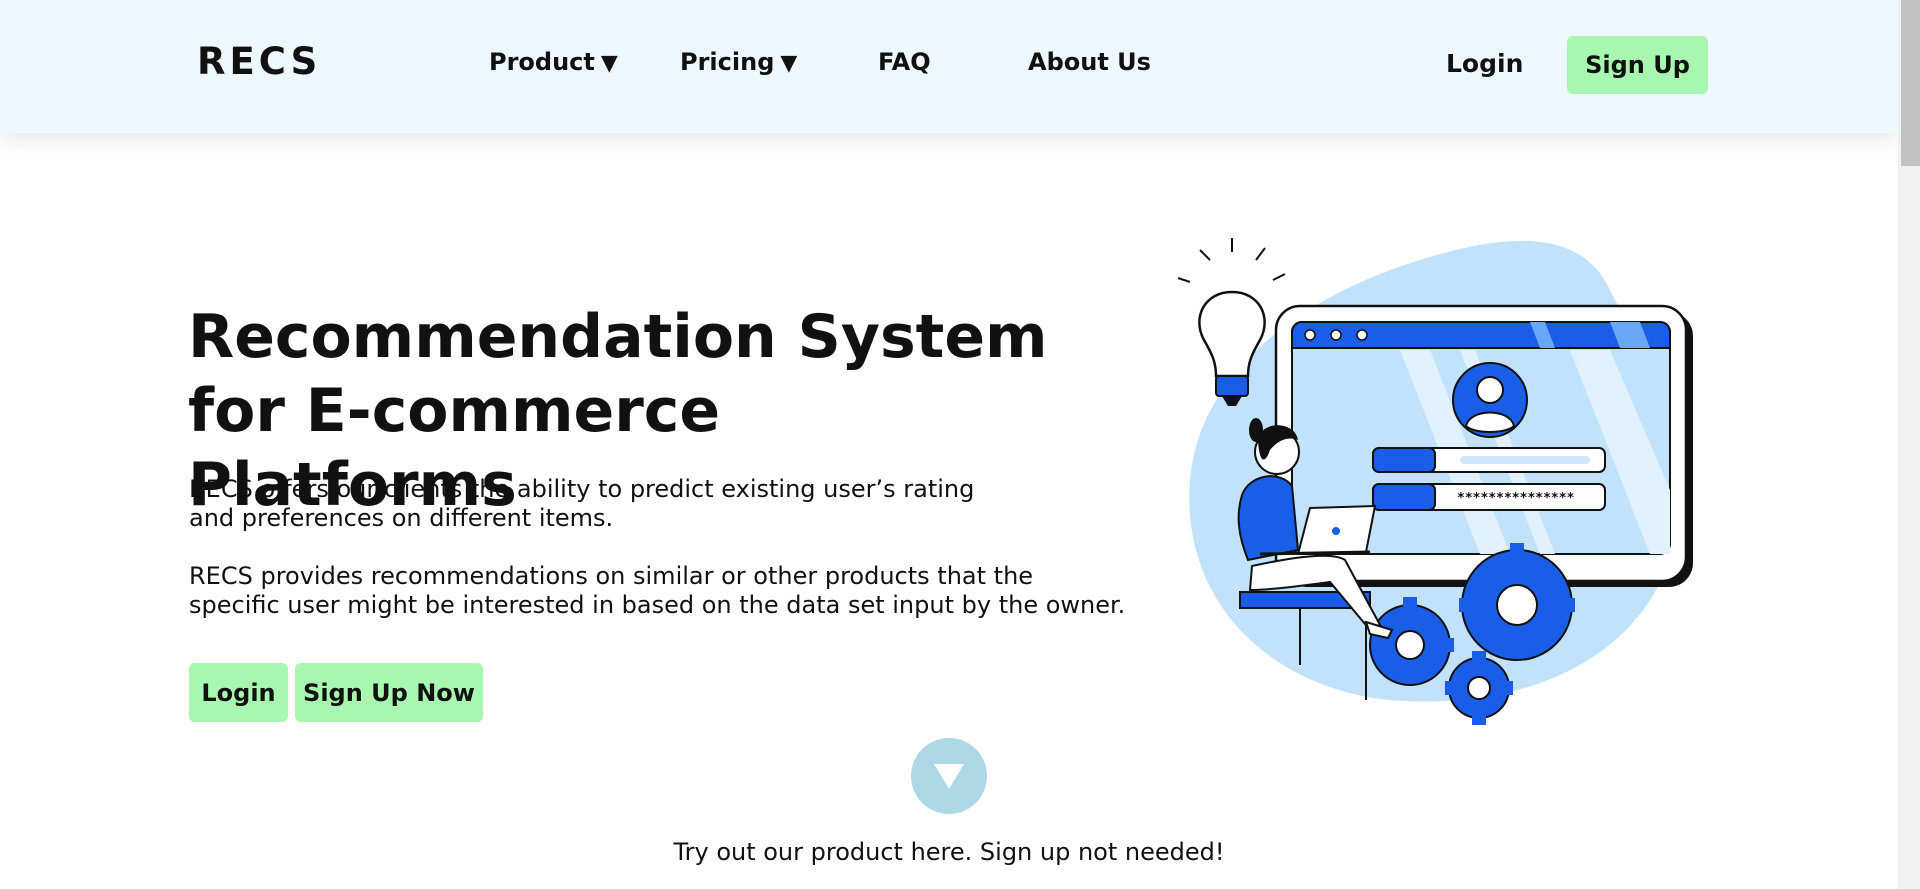 The width and height of the screenshot is (1920, 889). I want to click on nav-about-us: About Us, so click(1089, 62).